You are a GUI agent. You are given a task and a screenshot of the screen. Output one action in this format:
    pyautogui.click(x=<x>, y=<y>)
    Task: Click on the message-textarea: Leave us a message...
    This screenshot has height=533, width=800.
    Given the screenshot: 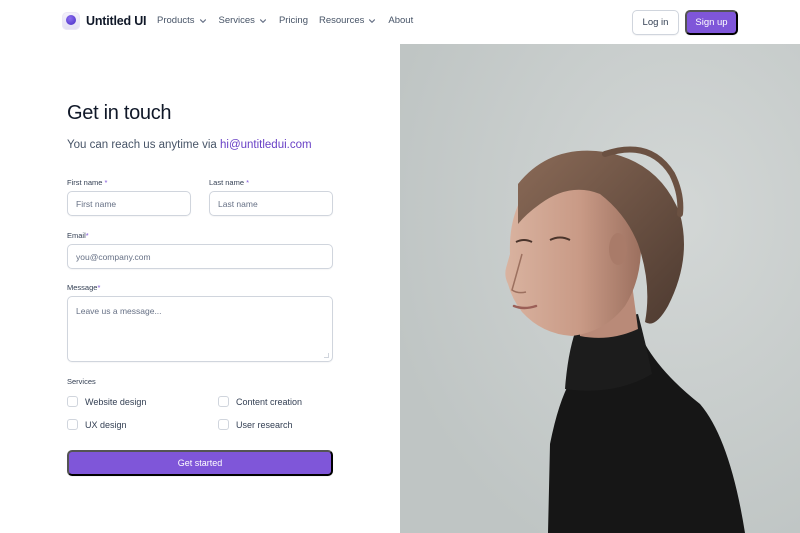 What is the action you would take?
    pyautogui.click(x=200, y=329)
    